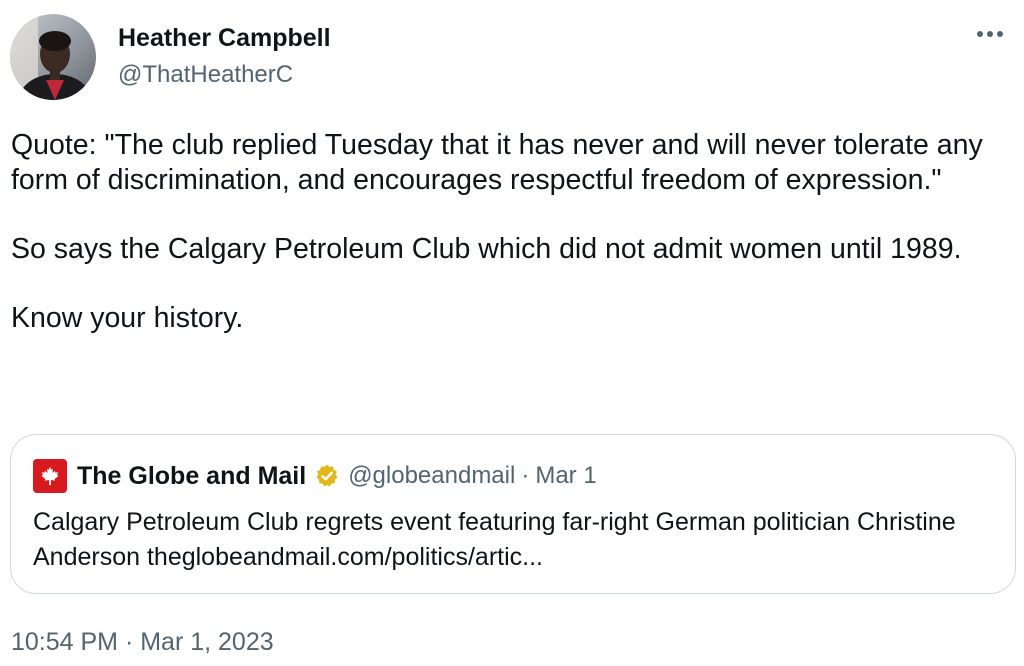  I want to click on quoted-tweet-date: Mar 1, so click(565, 476).